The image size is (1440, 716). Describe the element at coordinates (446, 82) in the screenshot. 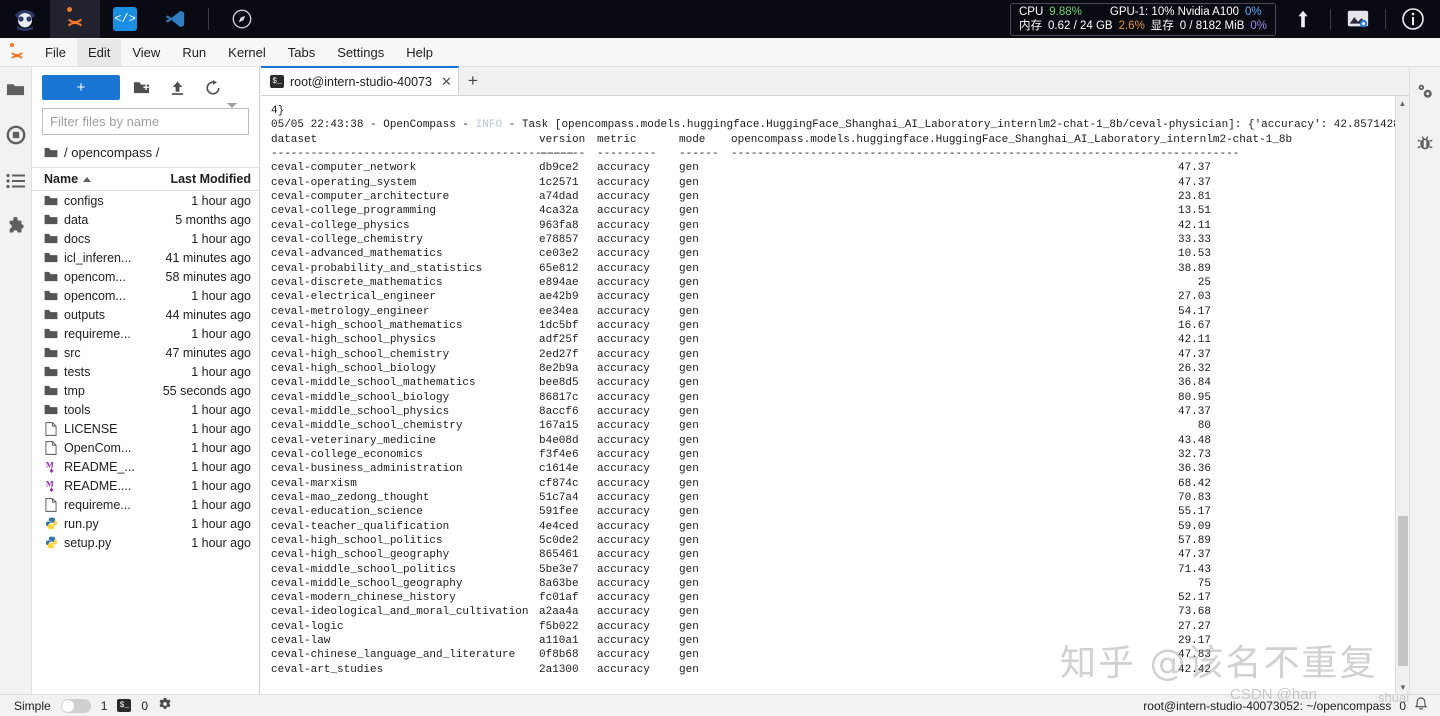

I see `close-icon: ✕` at that location.